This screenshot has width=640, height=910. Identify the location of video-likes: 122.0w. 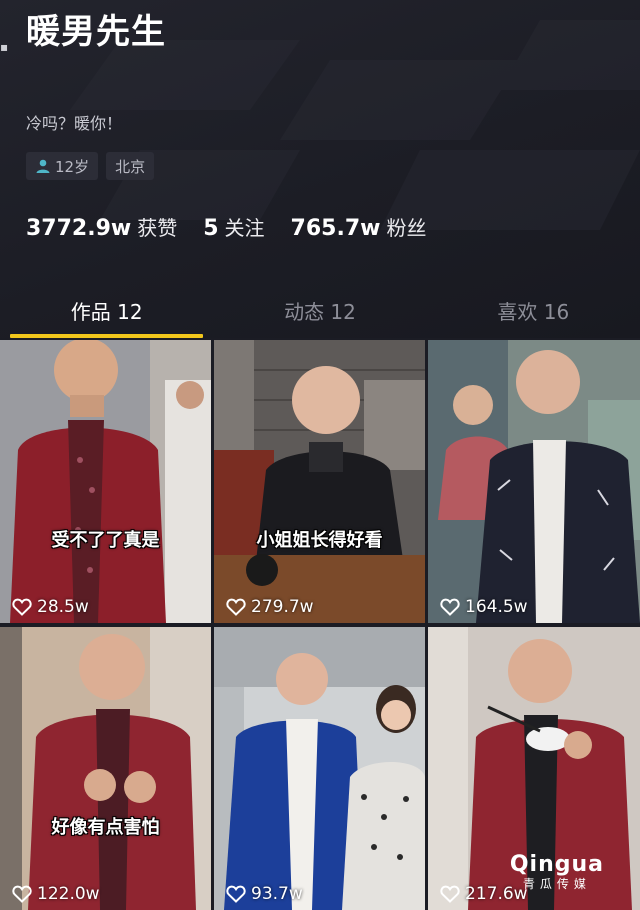
(56, 894).